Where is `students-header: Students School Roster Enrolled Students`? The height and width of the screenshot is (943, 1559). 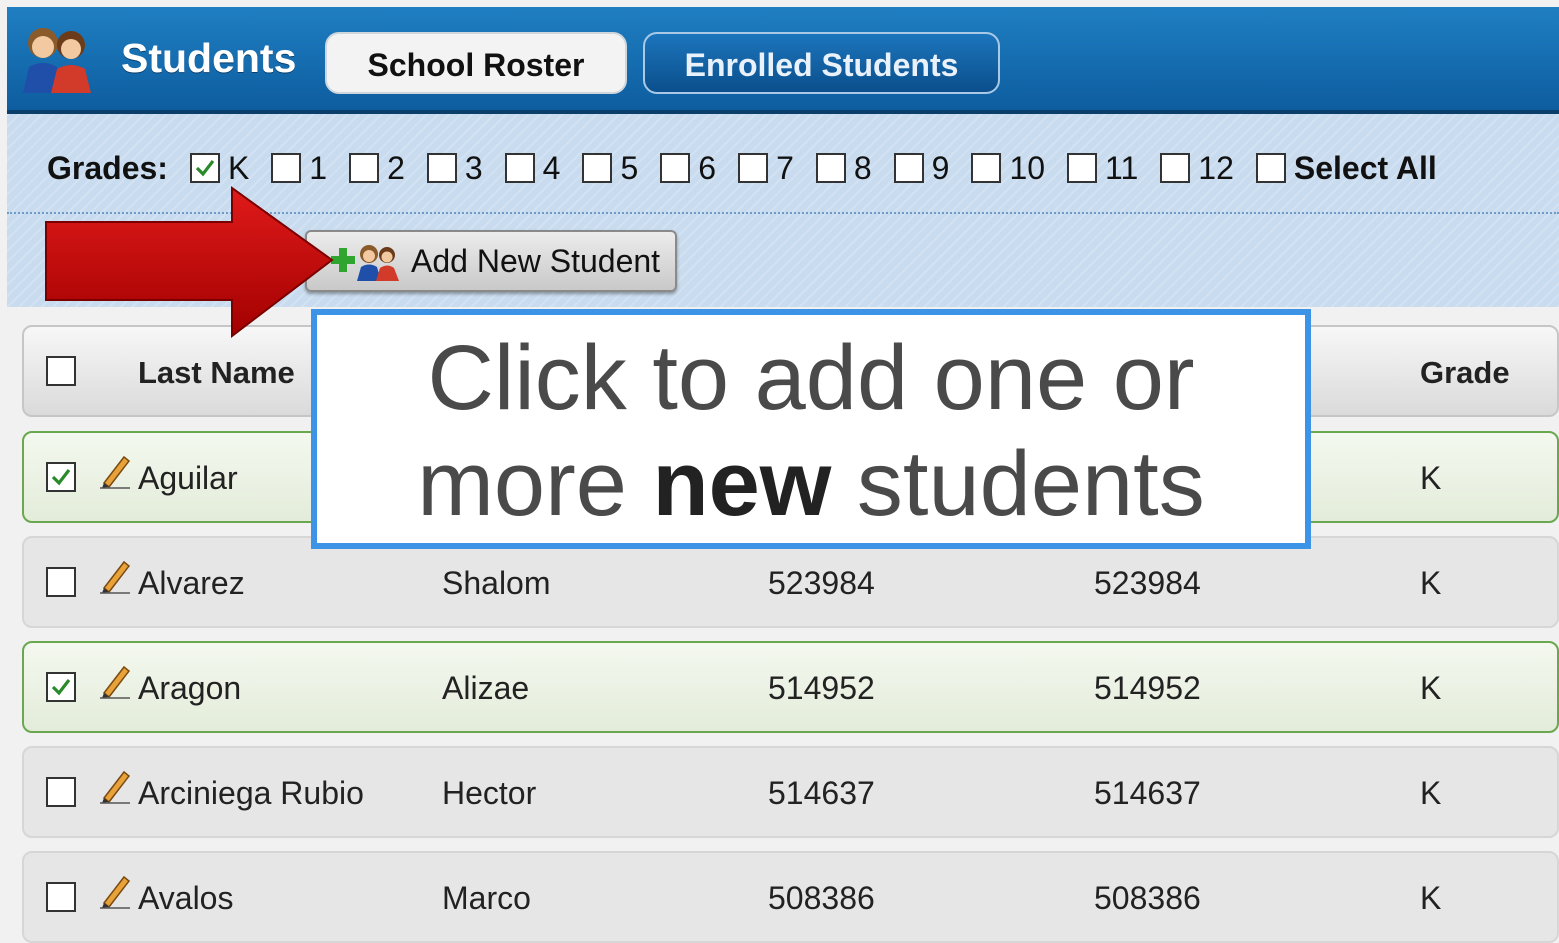 students-header: Students School Roster Enrolled Students is located at coordinates (783, 60).